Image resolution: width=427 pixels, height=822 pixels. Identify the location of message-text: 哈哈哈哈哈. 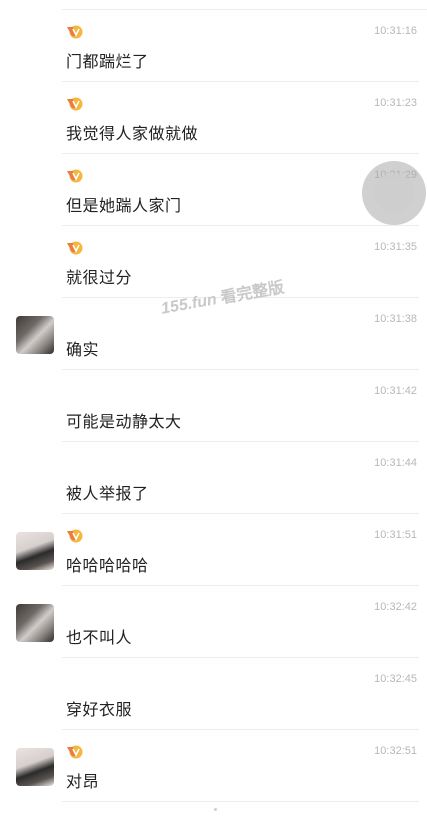
(107, 565).